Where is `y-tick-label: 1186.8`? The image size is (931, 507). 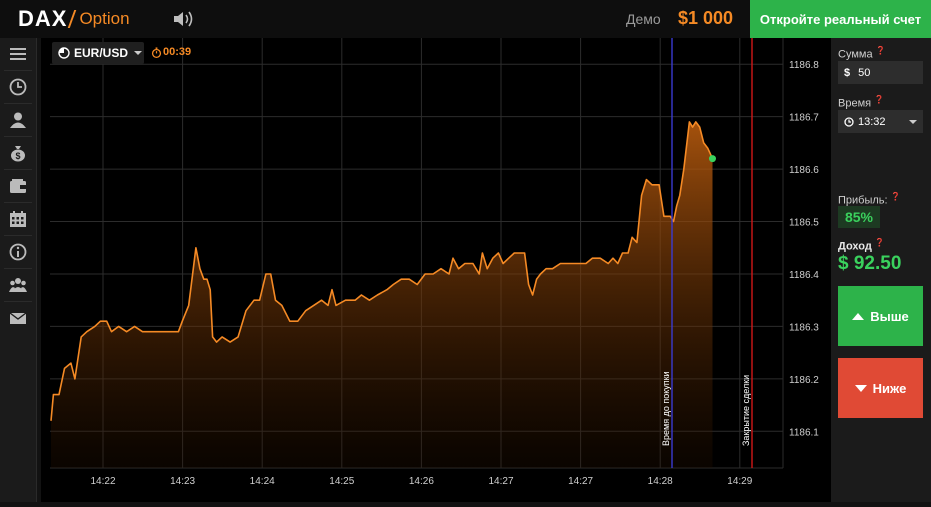 y-tick-label: 1186.8 is located at coordinates (804, 65).